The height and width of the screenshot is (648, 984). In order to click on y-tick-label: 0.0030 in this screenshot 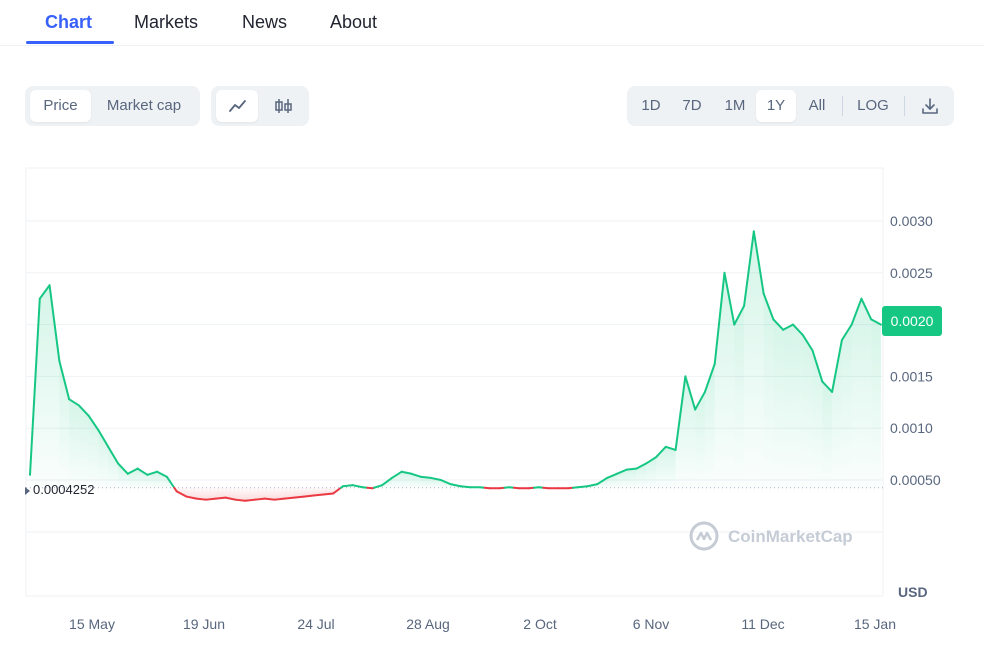, I will do `click(911, 221)`.